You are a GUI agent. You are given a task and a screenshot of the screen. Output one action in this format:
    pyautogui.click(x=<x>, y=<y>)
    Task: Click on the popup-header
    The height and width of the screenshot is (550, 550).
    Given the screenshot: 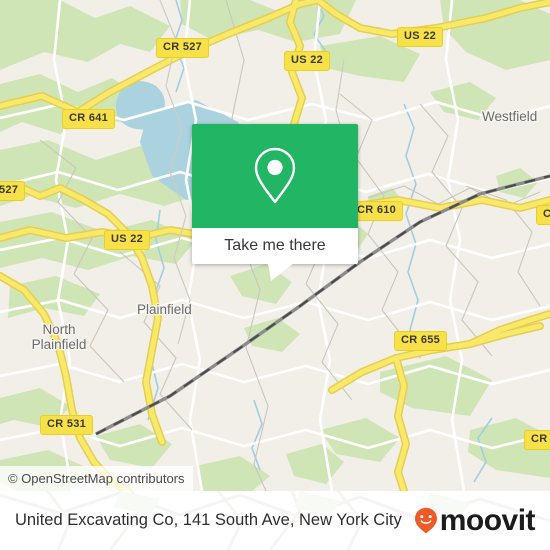 What is the action you would take?
    pyautogui.click(x=275, y=176)
    